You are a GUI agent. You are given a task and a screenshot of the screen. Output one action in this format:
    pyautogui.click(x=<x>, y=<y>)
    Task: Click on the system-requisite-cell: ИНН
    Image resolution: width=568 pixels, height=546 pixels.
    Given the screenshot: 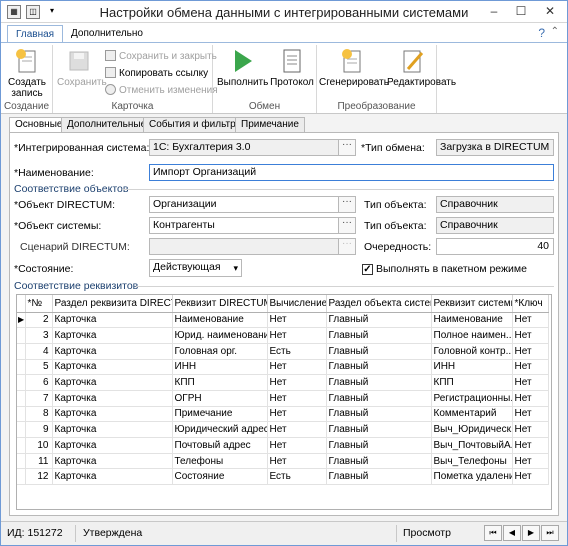 What is the action you would take?
    pyautogui.click(x=472, y=367)
    